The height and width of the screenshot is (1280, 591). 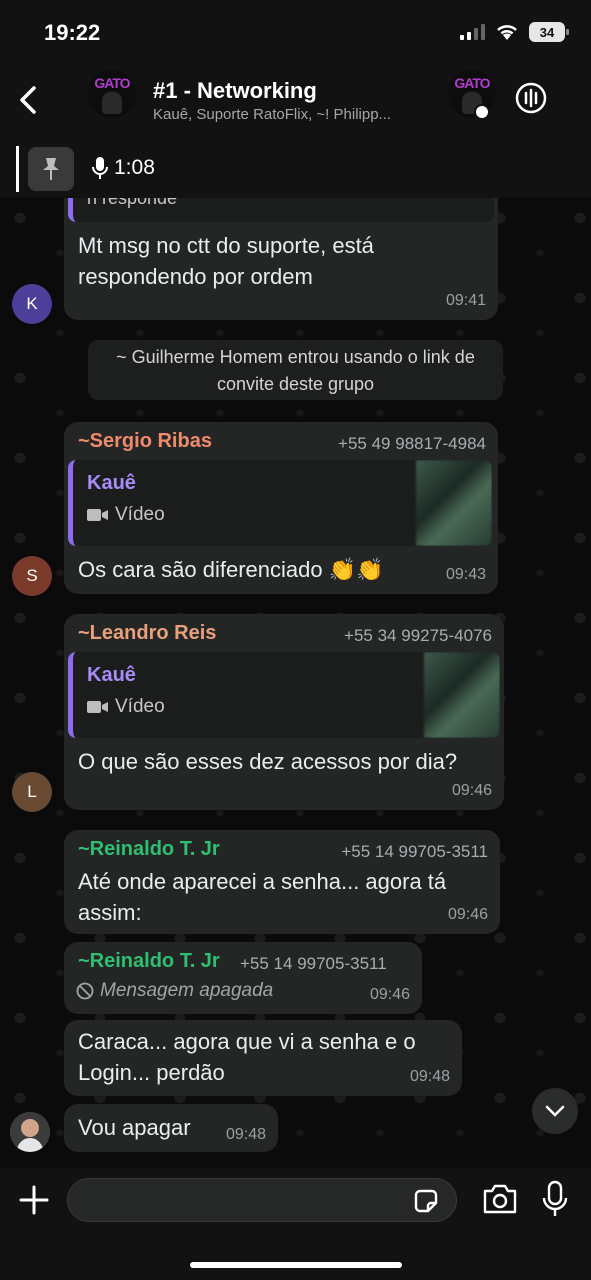 What do you see at coordinates (174, 991) in the screenshot?
I see `deleted-message: Mensagem apagada` at bounding box center [174, 991].